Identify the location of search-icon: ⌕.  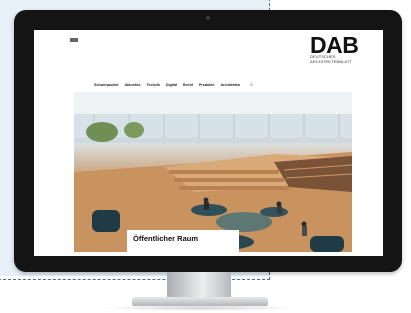
(251, 85).